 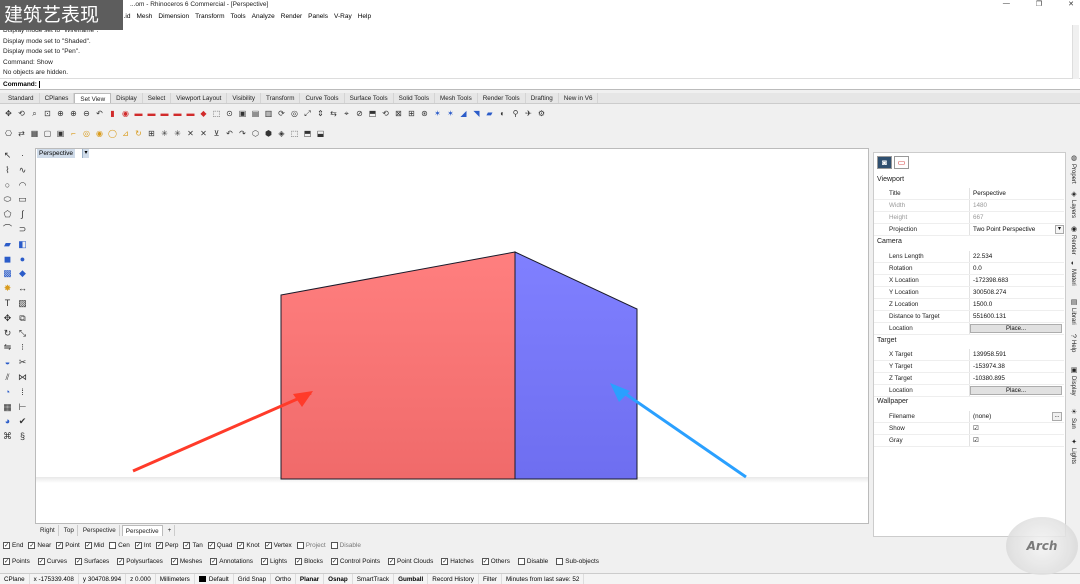 I want to click on layout-icon: ▦, so click(x=7, y=407).